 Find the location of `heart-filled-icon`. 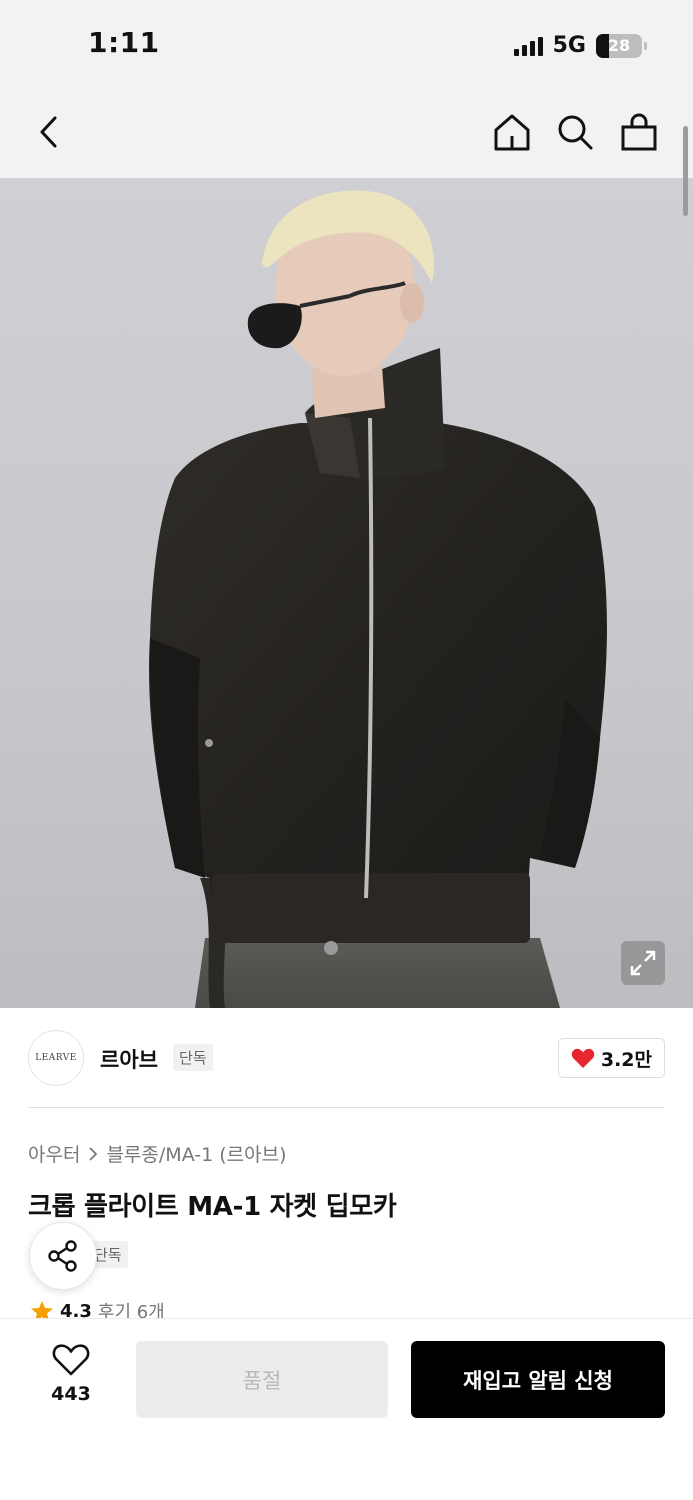

heart-filled-icon is located at coordinates (583, 1058).